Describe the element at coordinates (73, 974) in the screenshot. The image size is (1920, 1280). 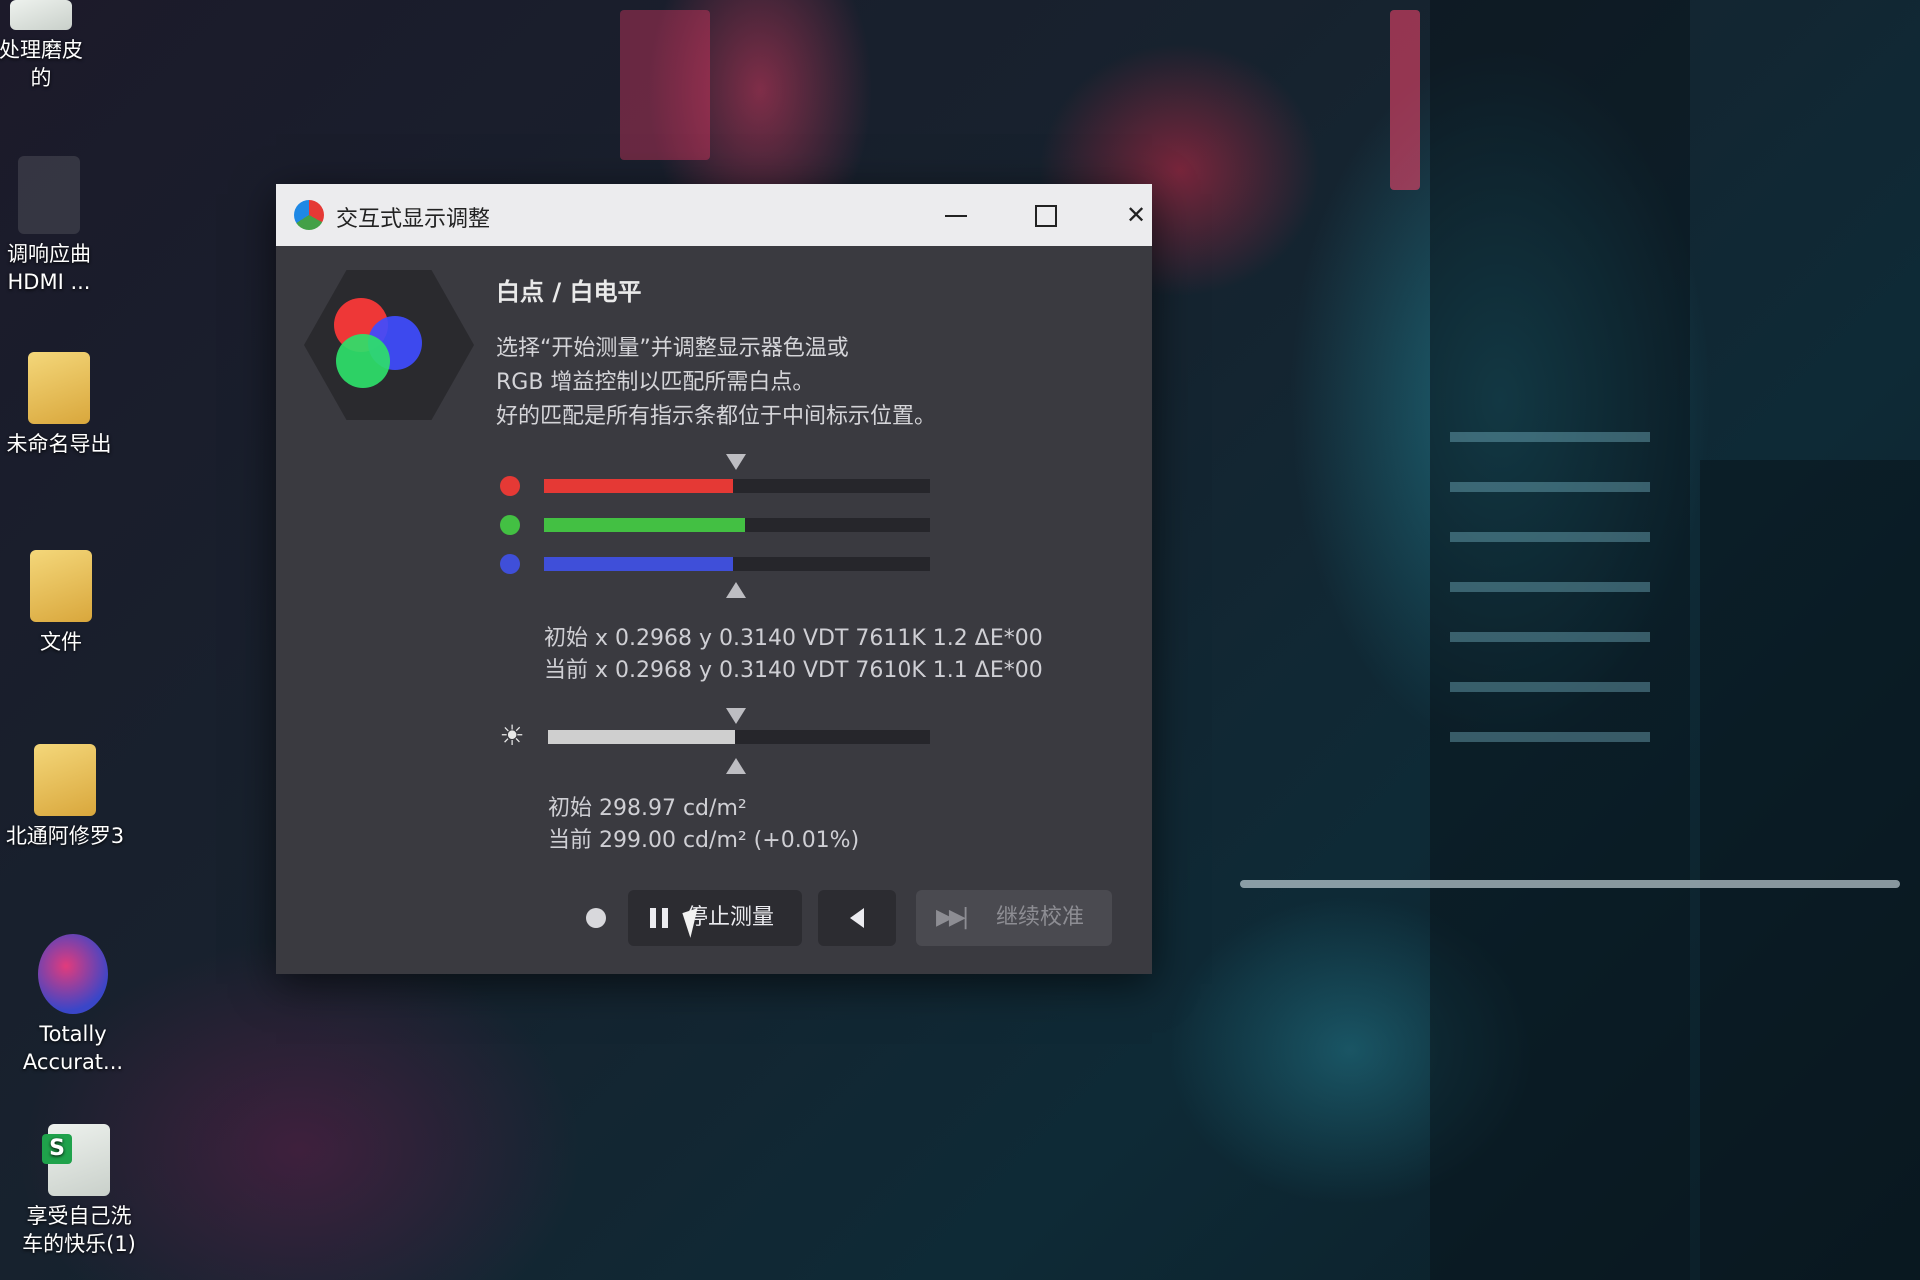
I see `game-mask-icon` at that location.